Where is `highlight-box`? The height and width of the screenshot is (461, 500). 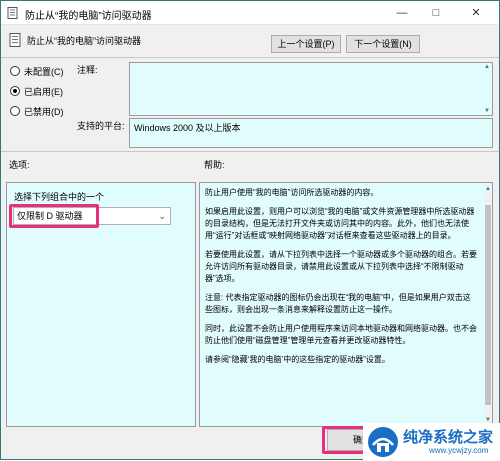
highlight-box is located at coordinates (54, 216).